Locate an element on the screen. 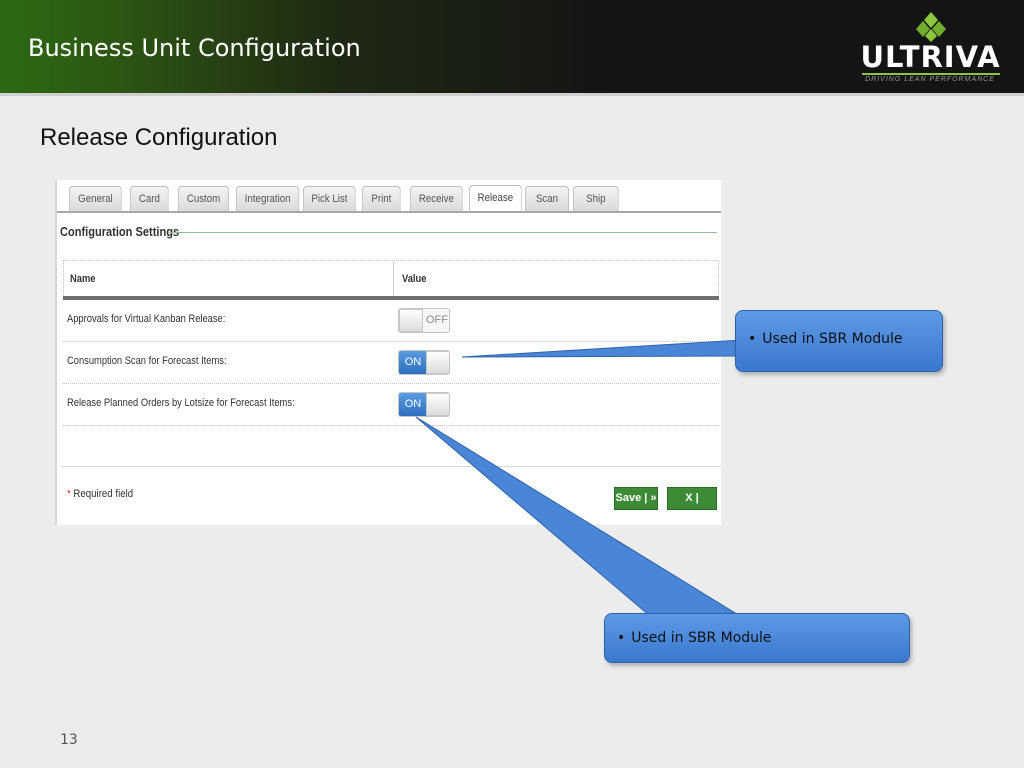 The width and height of the screenshot is (1024, 768). callout-sbr-module-1: • Used in SBR Module is located at coordinates (839, 341).